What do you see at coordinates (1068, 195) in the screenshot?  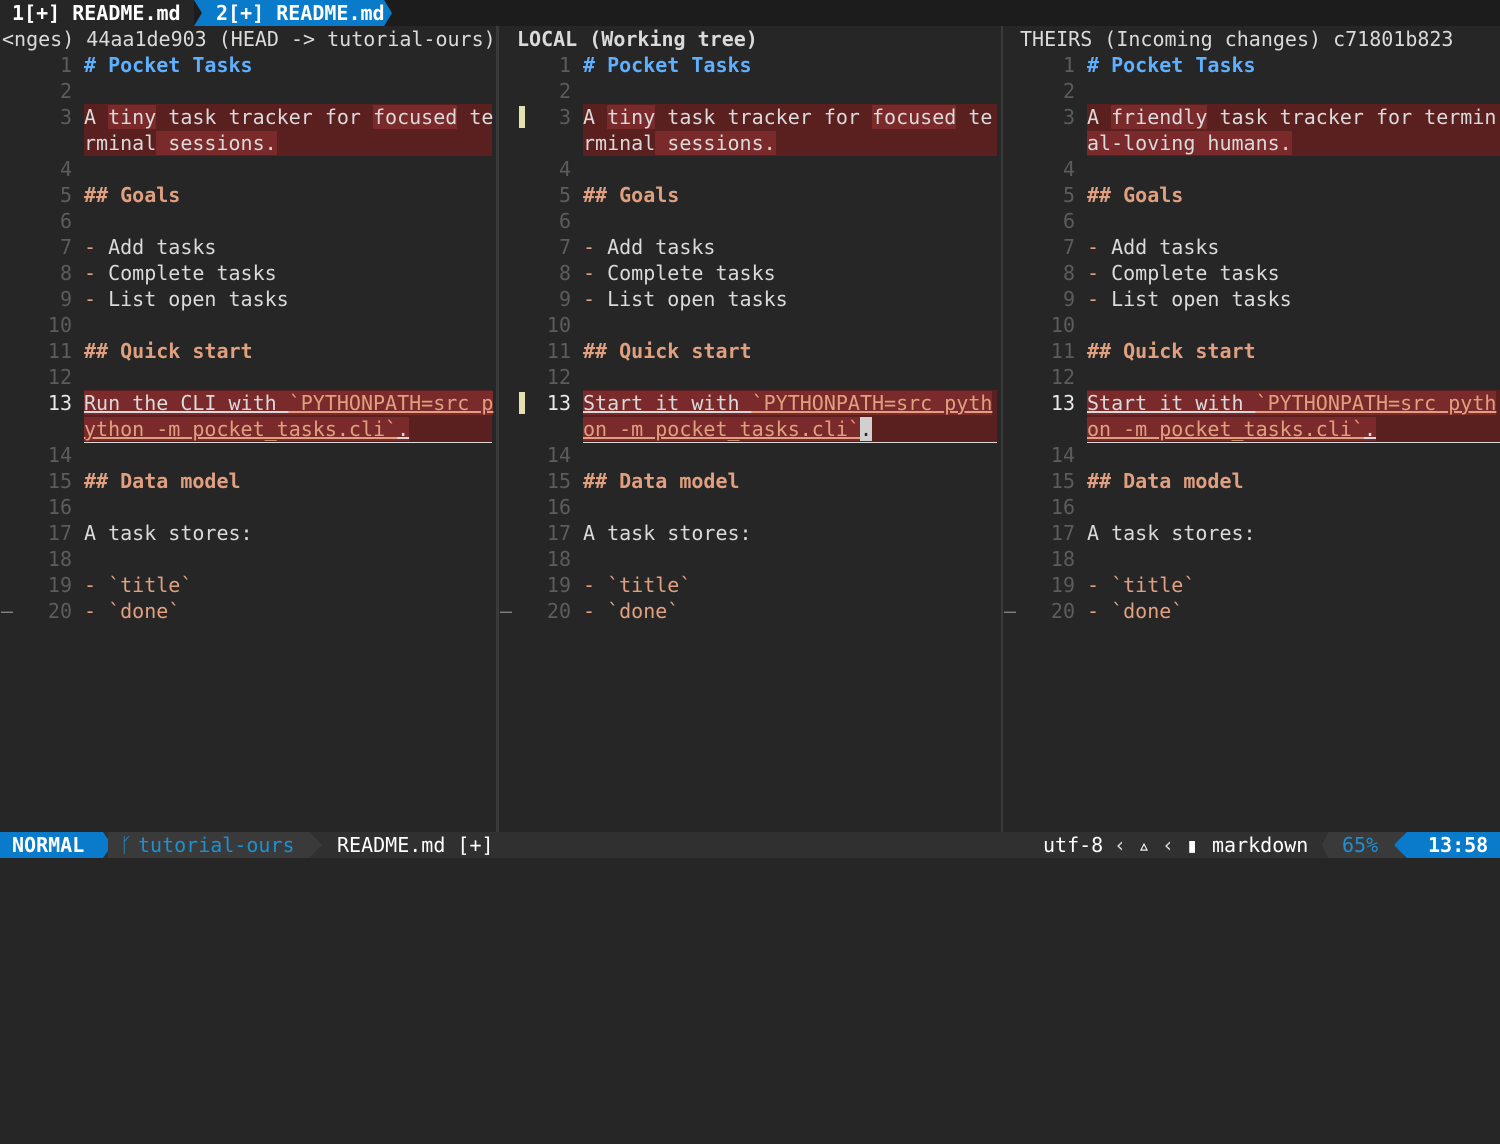 I see `line-number: 5` at bounding box center [1068, 195].